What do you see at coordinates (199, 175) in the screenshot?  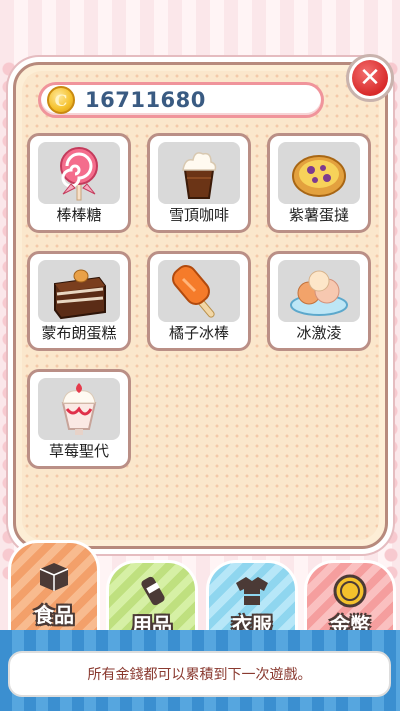 I see `coffee-float-icon` at bounding box center [199, 175].